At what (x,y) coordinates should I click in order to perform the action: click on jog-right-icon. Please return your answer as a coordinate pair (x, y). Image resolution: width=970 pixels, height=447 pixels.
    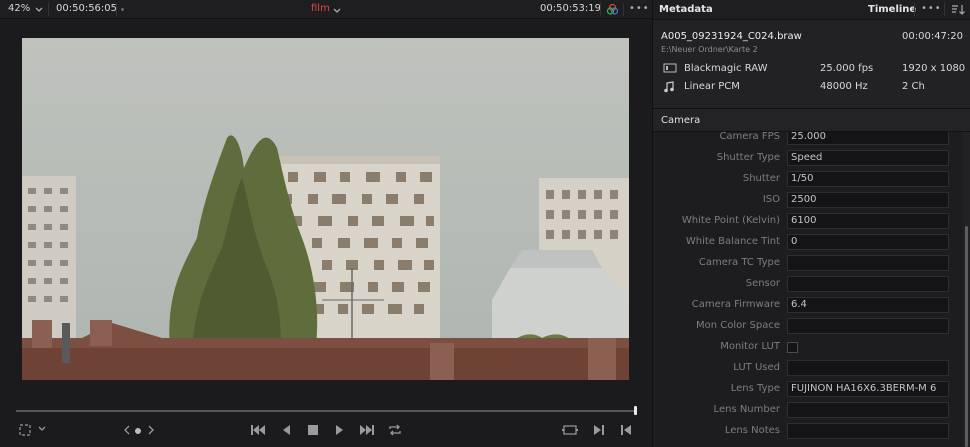
    Looking at the image, I should click on (151, 430).